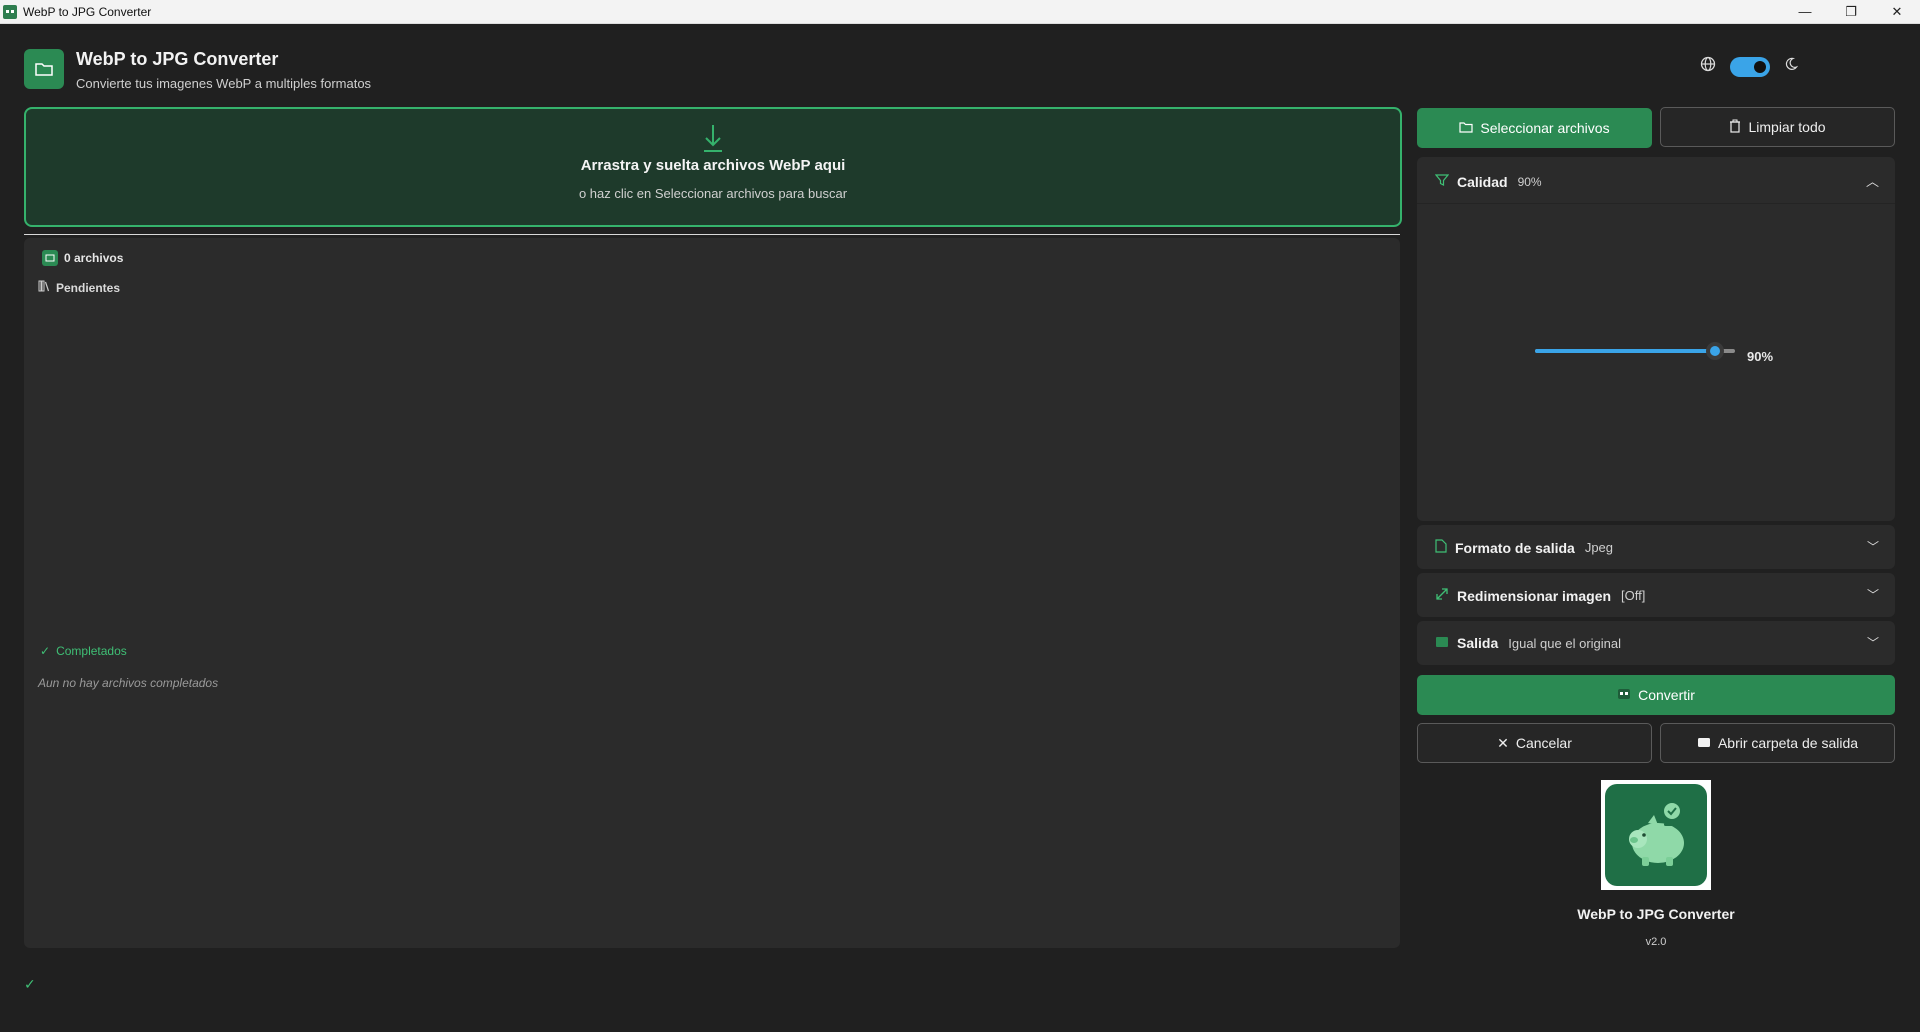  I want to click on quality-value: 90%, so click(1529, 181).